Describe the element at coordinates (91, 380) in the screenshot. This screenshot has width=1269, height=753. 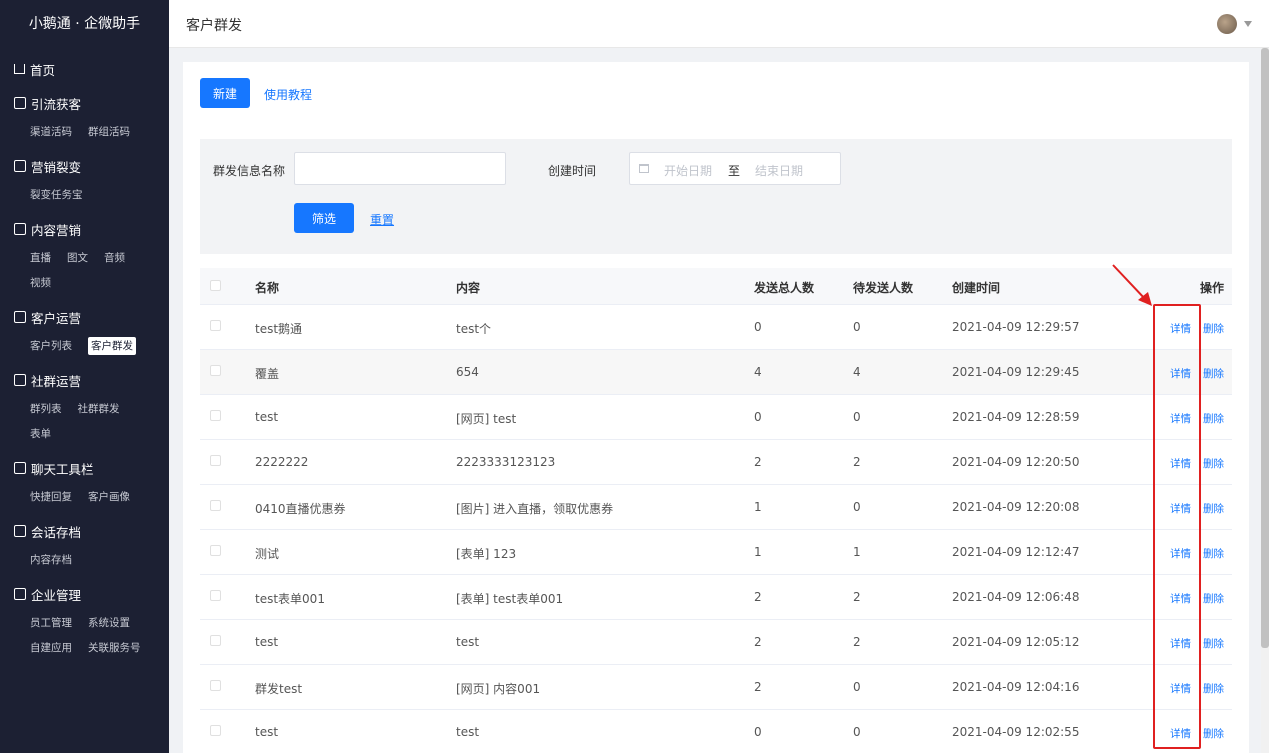
I see `sidebar-group-title: 社群运营` at that location.